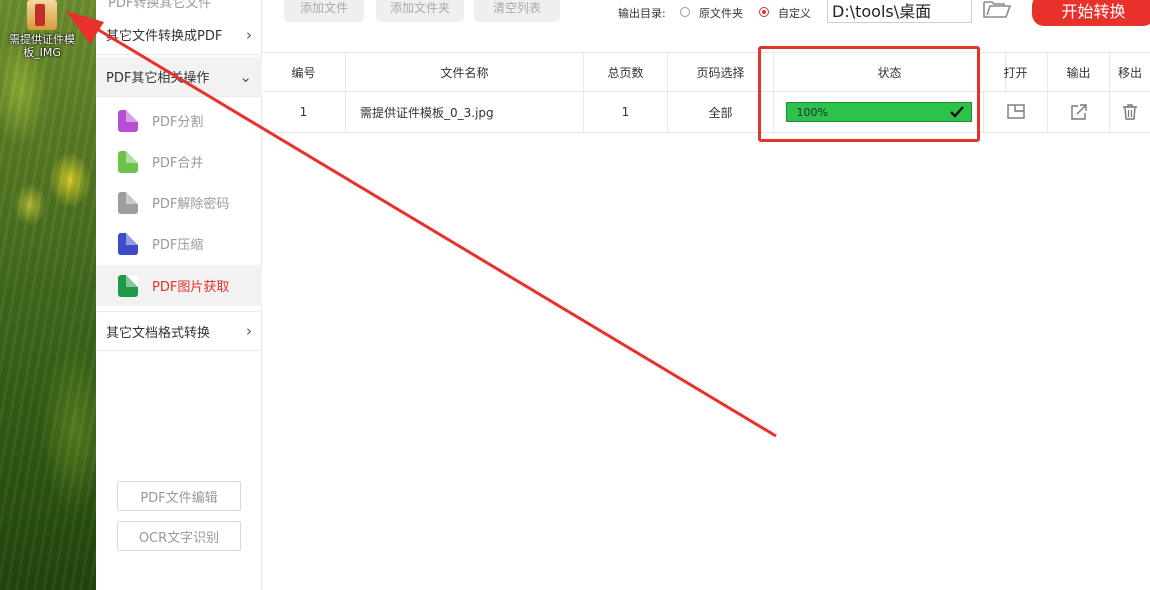  I want to click on progress-bar: 100%, so click(878, 112).